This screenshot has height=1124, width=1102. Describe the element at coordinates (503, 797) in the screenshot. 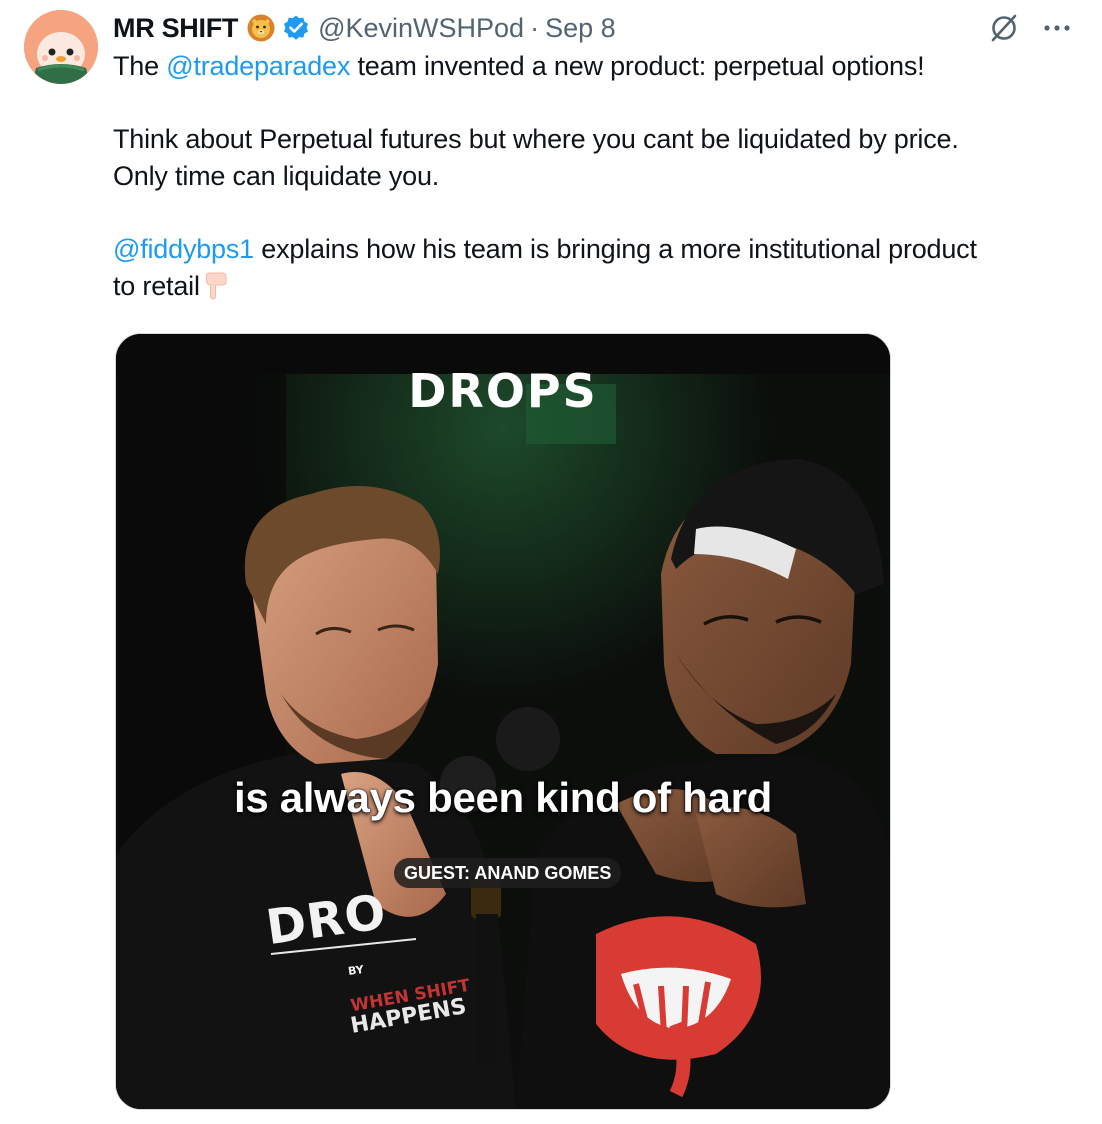

I see `video-caption: is always been kind of hard` at that location.